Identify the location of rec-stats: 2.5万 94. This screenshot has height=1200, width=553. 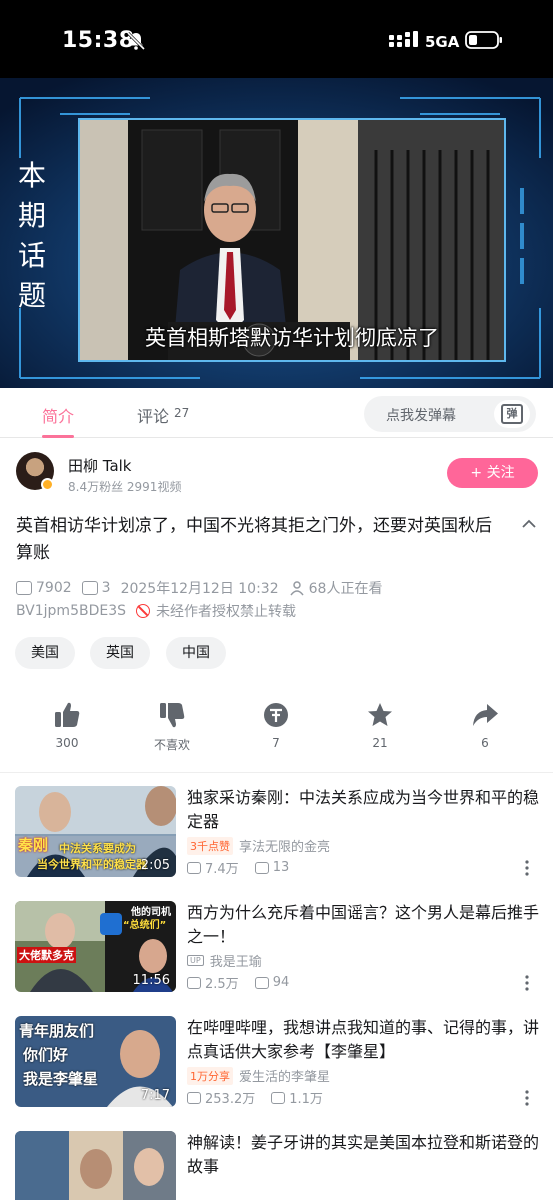
(238, 982).